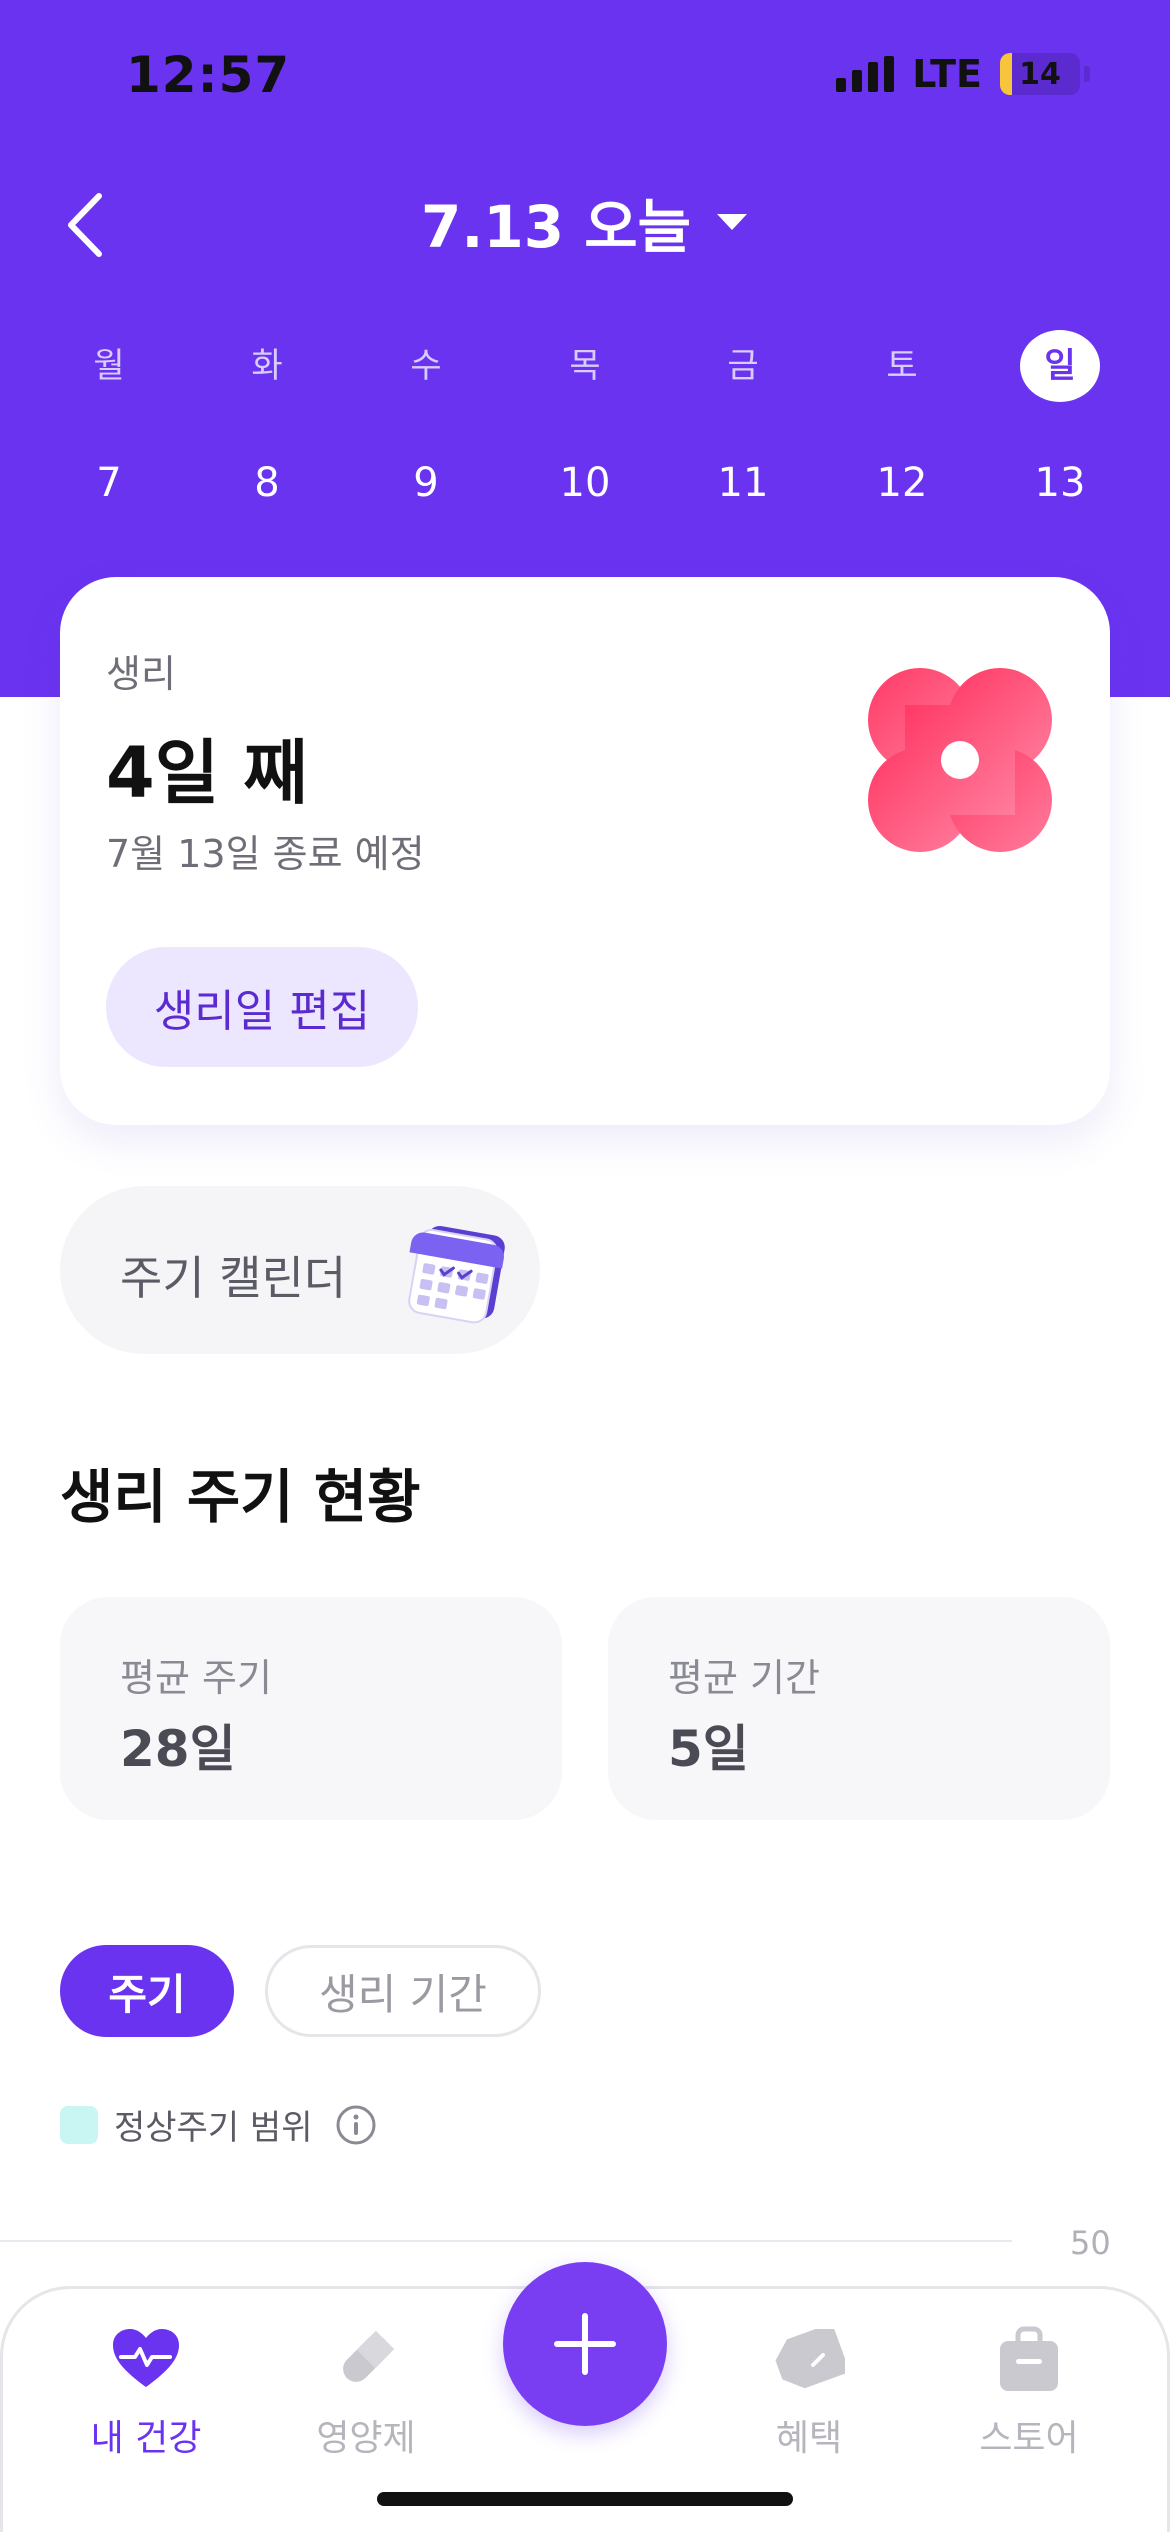  I want to click on chip-period-length: 생리 기간, so click(403, 1991).